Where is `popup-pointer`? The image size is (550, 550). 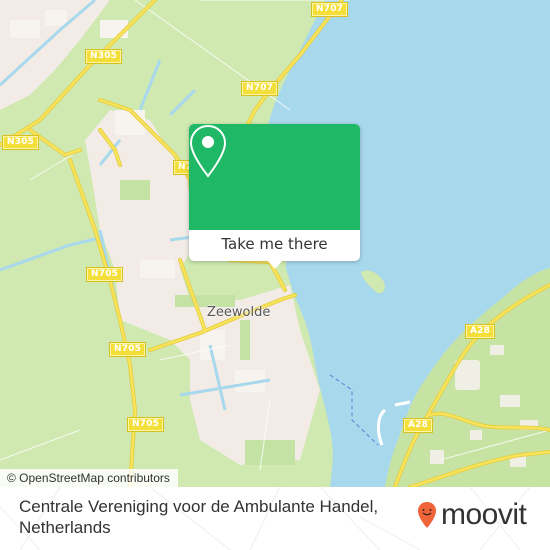 popup-pointer is located at coordinates (275, 264).